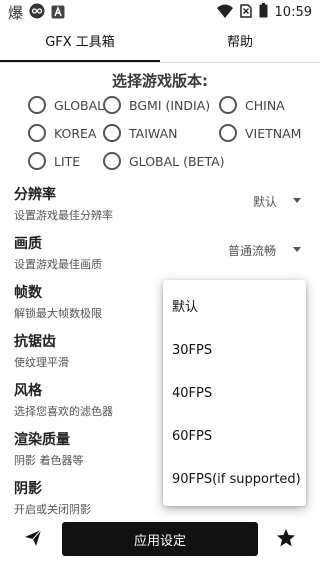 The height and width of the screenshot is (568, 320). I want to click on app-notification-icon: 爆, so click(16, 13).